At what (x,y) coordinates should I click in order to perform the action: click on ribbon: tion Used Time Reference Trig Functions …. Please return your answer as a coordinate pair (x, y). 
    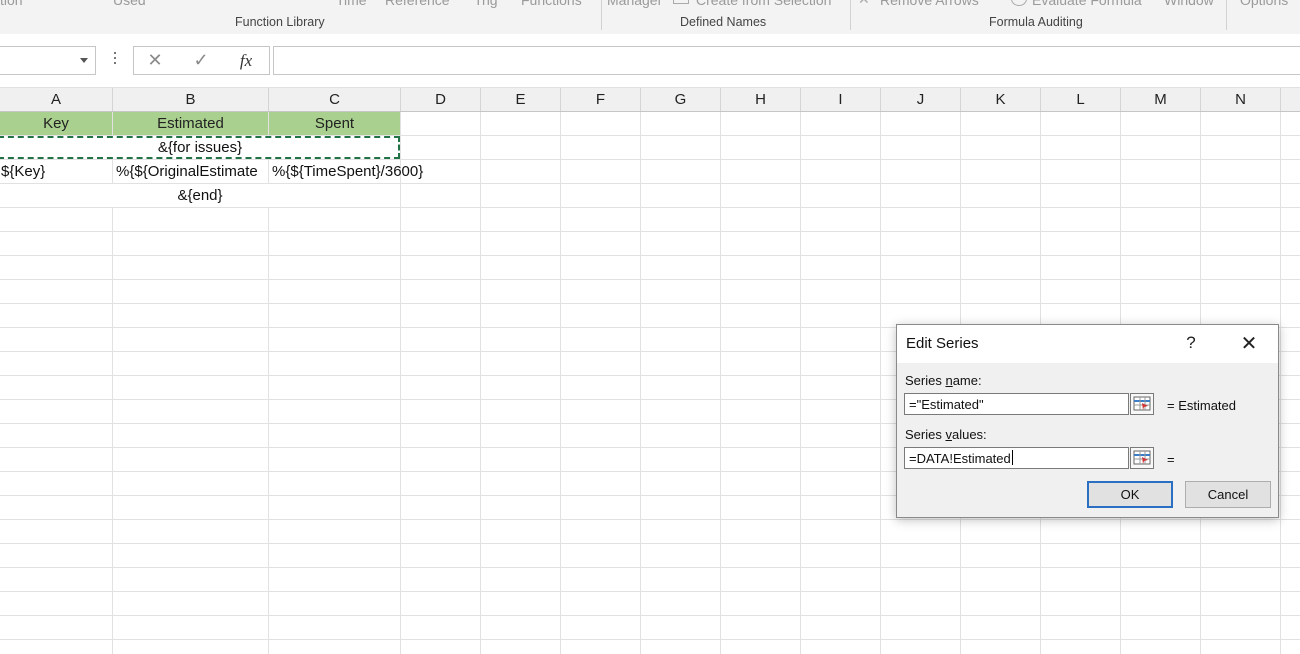
    Looking at the image, I should click on (650, 17).